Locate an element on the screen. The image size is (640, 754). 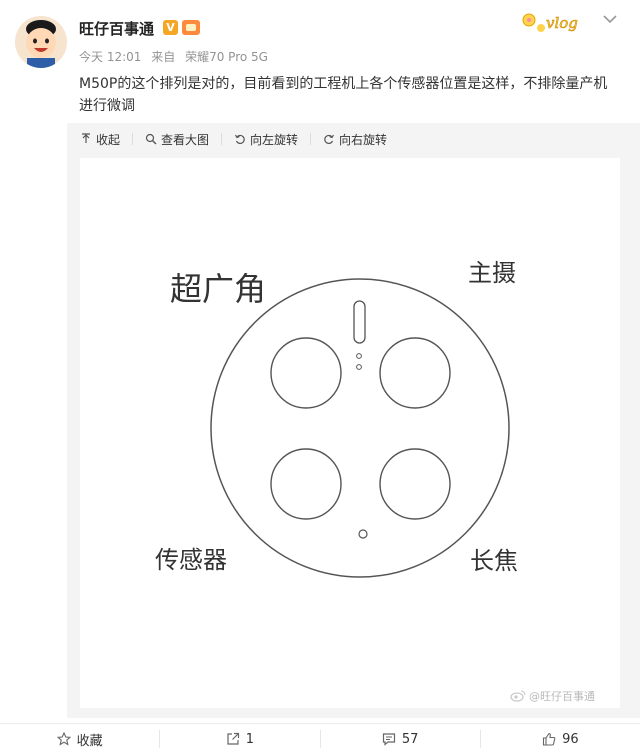
view-large-button: 查看大图 is located at coordinates (184, 139).